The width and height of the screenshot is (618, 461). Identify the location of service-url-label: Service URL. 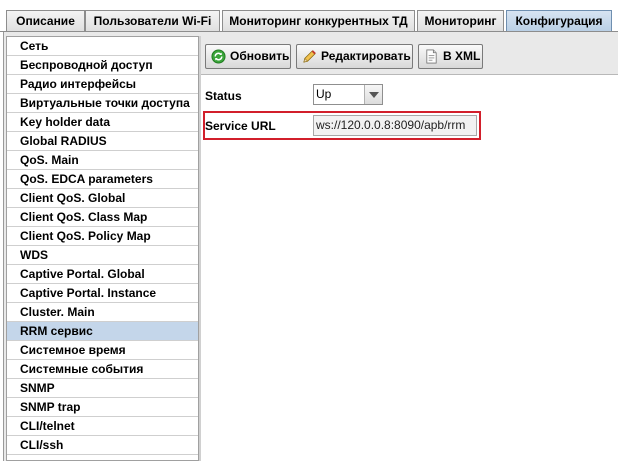
(240, 126).